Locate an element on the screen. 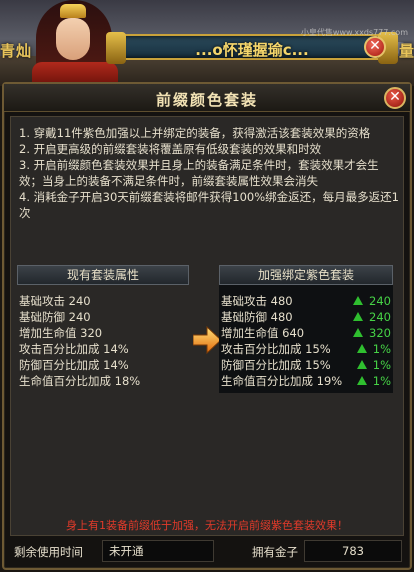  upgraded-attr-label: 生命值百分比加成 19% is located at coordinates (282, 381).